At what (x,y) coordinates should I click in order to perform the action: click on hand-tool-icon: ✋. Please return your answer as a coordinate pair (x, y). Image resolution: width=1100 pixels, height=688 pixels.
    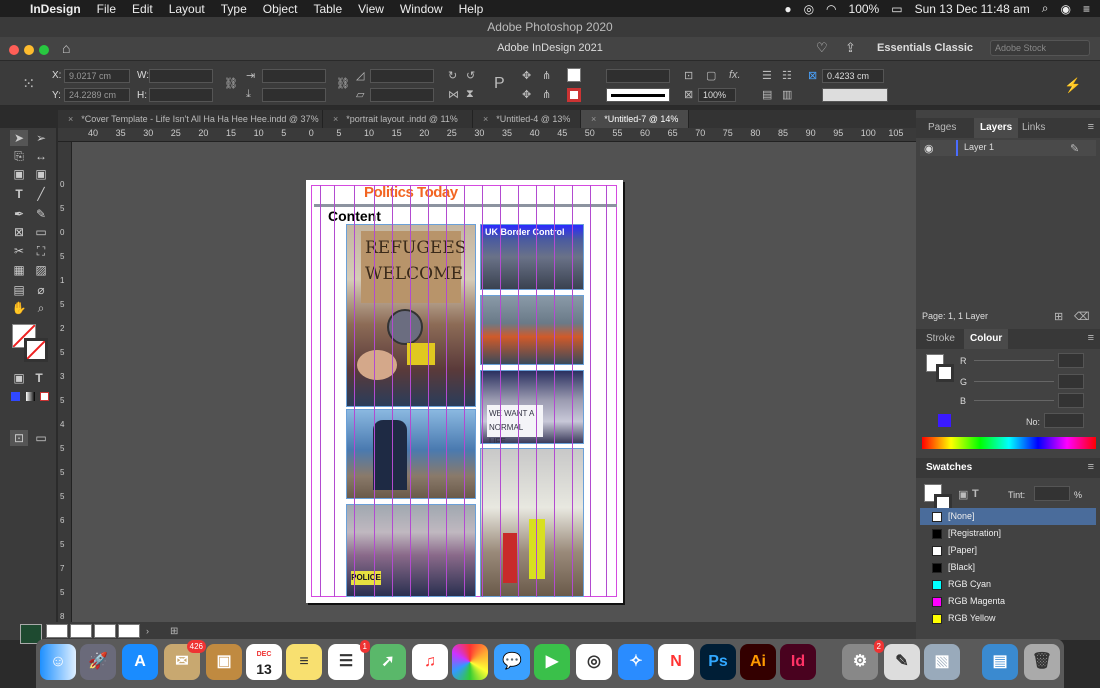
    Looking at the image, I should click on (19, 308).